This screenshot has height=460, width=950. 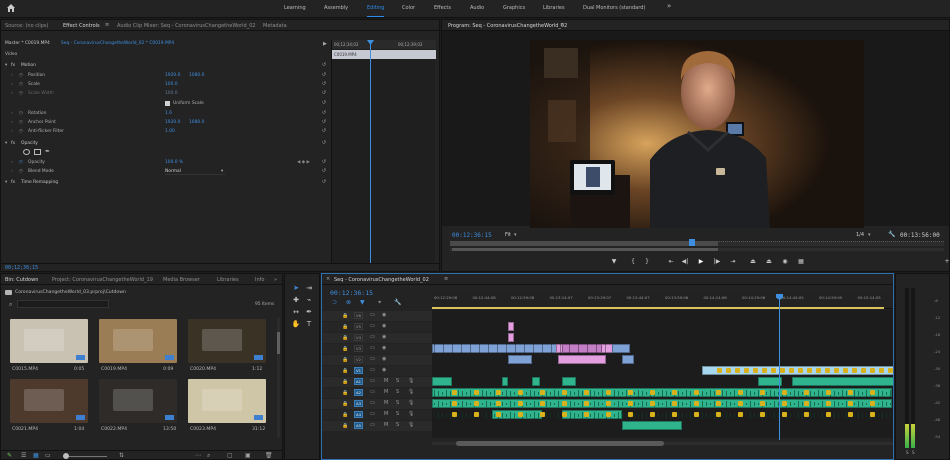 What do you see at coordinates (275, 280) in the screenshot?
I see `project-tabs-overflow: »` at bounding box center [275, 280].